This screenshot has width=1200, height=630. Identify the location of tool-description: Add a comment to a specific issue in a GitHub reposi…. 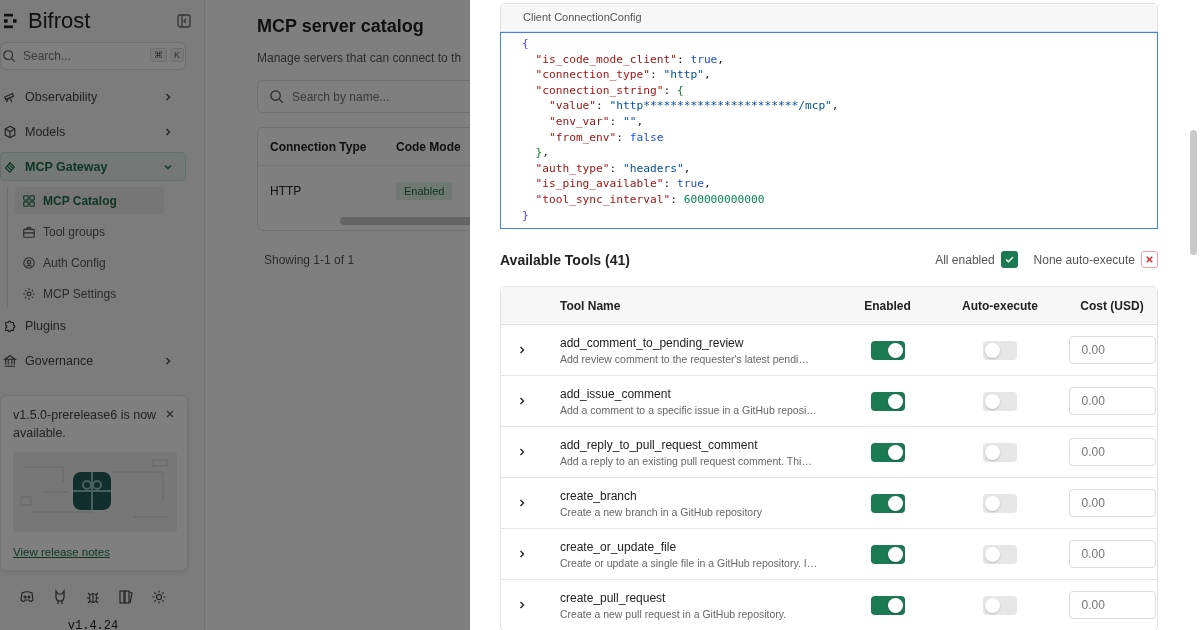
(689, 409).